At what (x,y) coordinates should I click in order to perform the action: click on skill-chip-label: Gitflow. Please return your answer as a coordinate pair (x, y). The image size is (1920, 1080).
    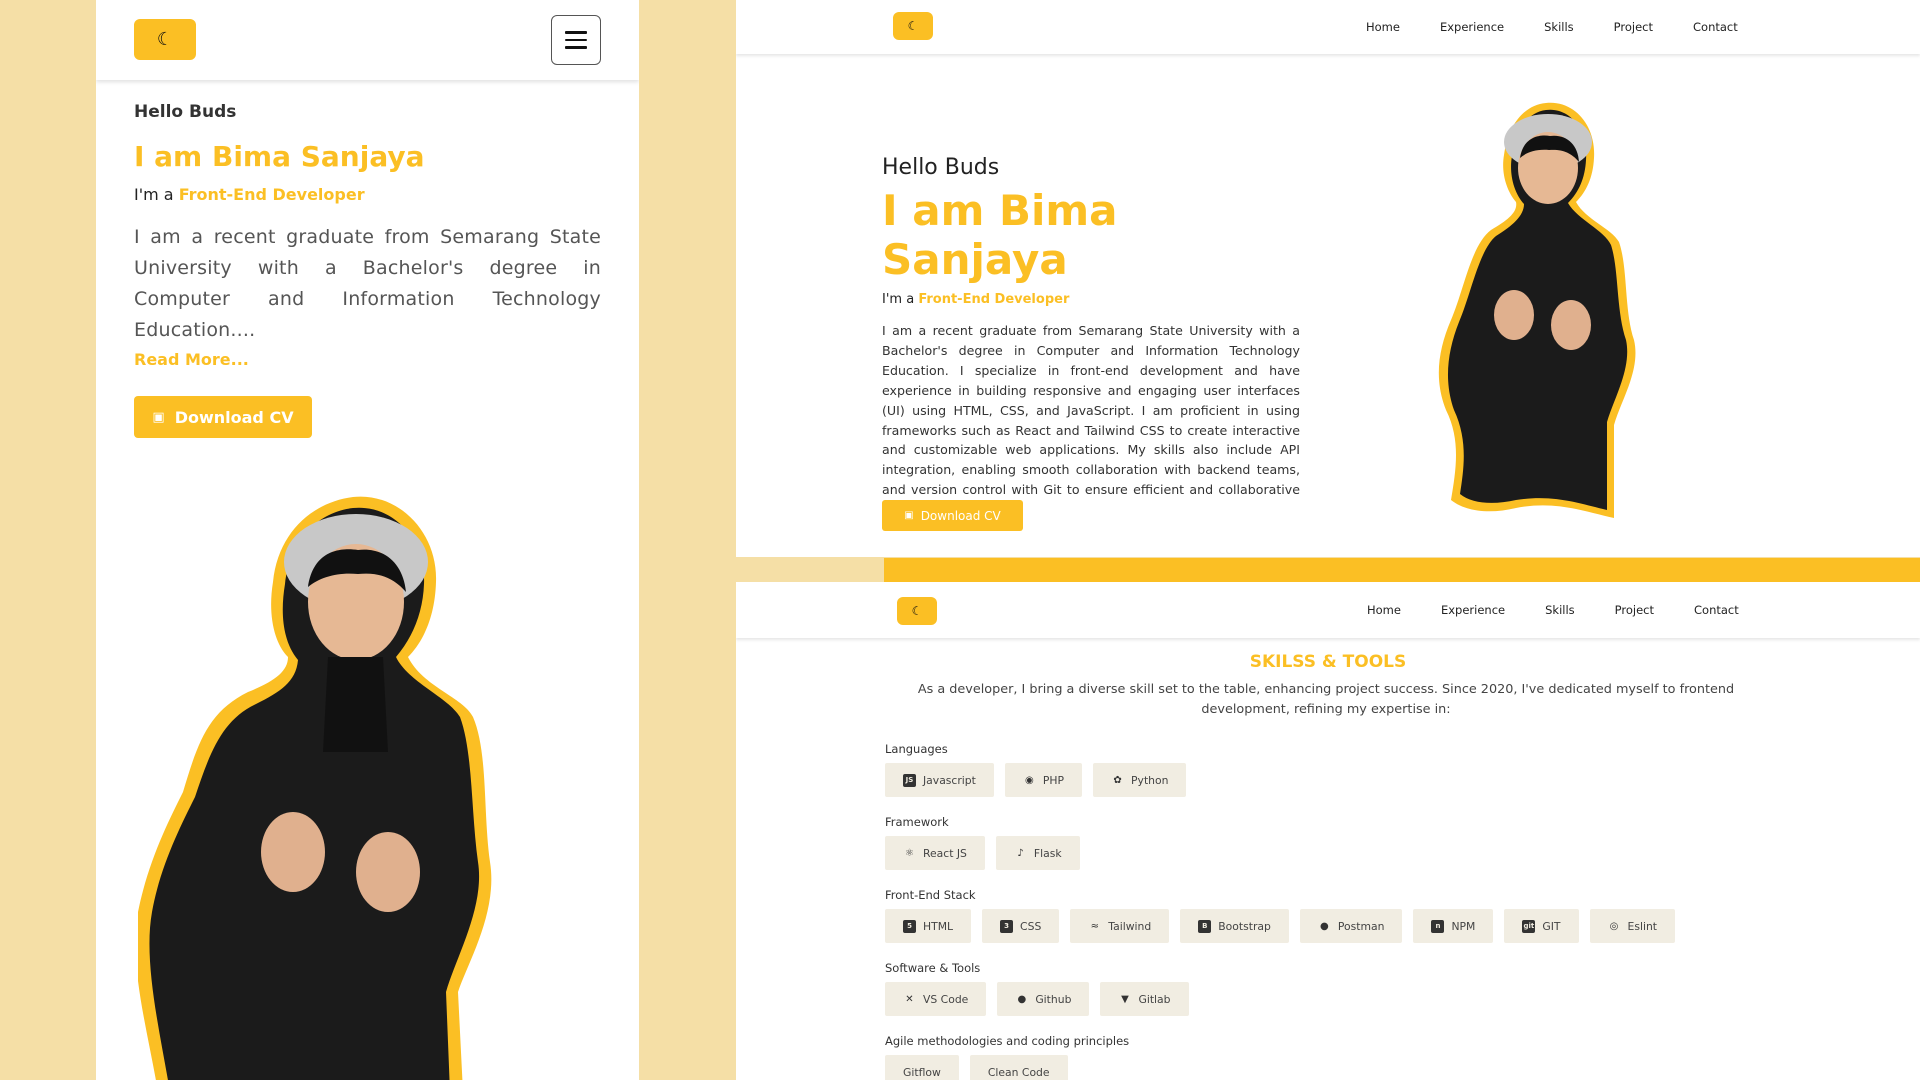
    Looking at the image, I should click on (922, 1072).